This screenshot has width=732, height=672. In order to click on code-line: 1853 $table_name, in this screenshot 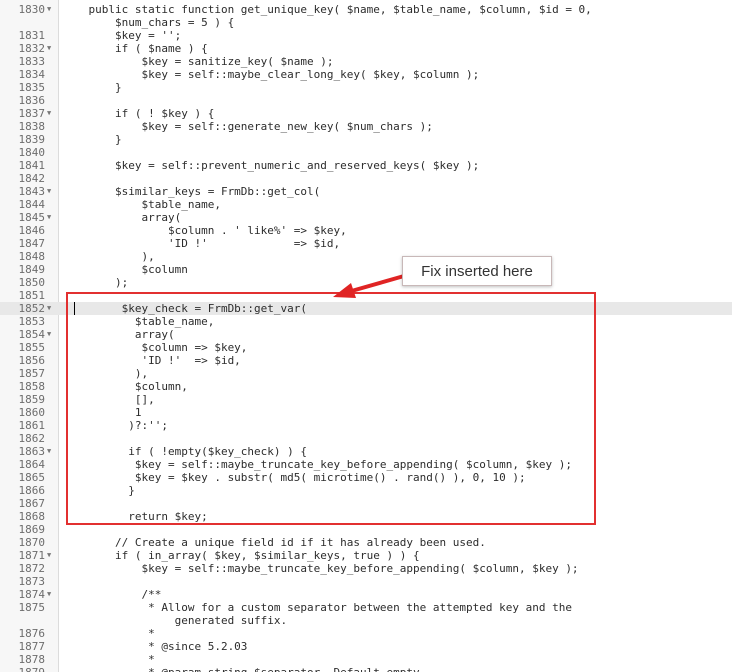, I will do `click(366, 321)`.